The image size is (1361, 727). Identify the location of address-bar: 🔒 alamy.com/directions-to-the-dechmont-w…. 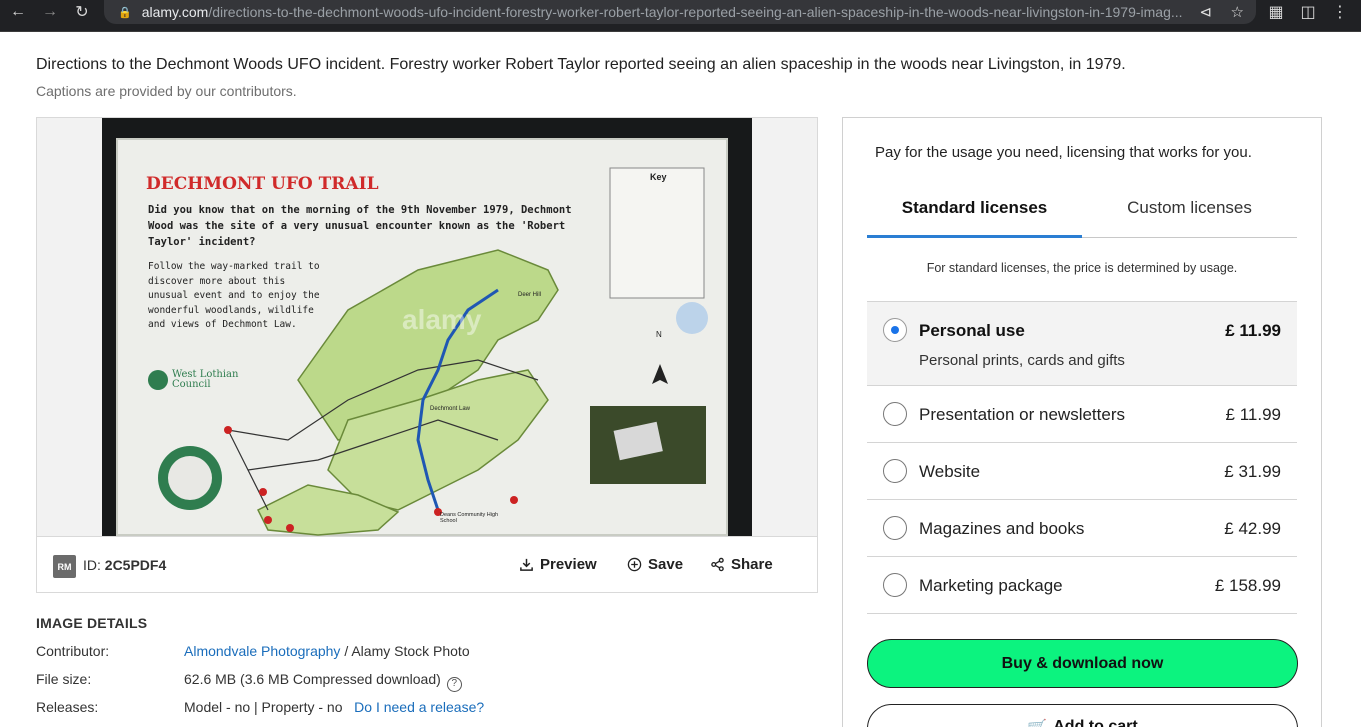
(680, 12).